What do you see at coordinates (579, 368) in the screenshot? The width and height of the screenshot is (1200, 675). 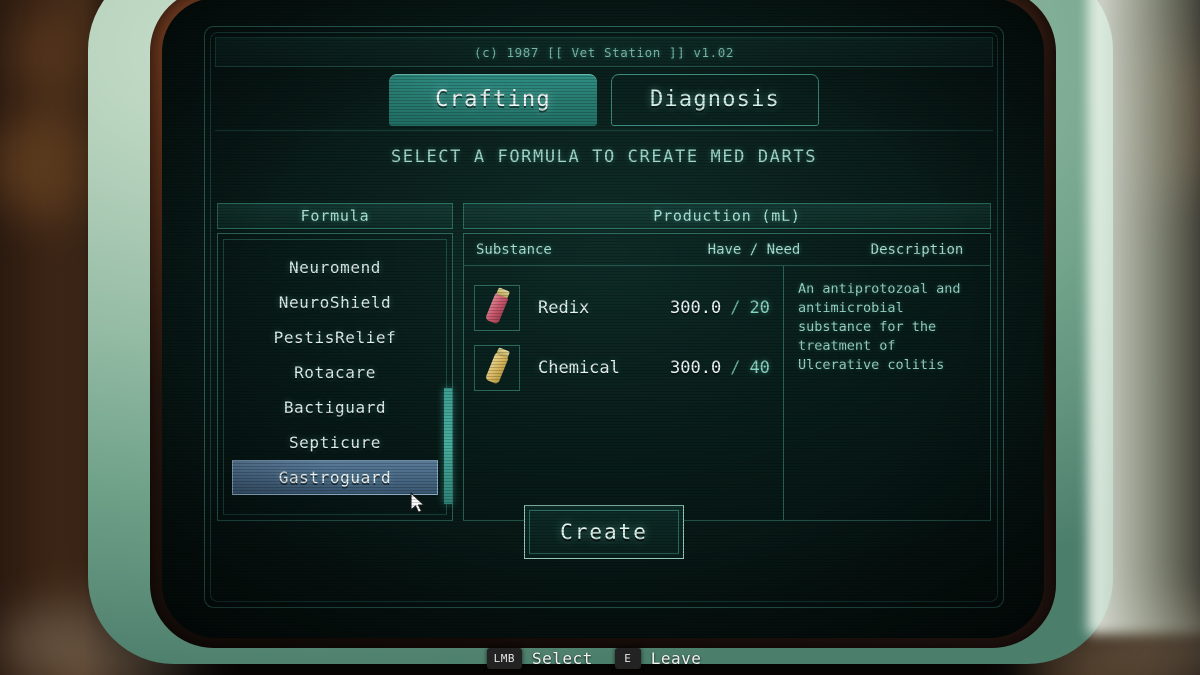 I see `substance-name: Chemical` at bounding box center [579, 368].